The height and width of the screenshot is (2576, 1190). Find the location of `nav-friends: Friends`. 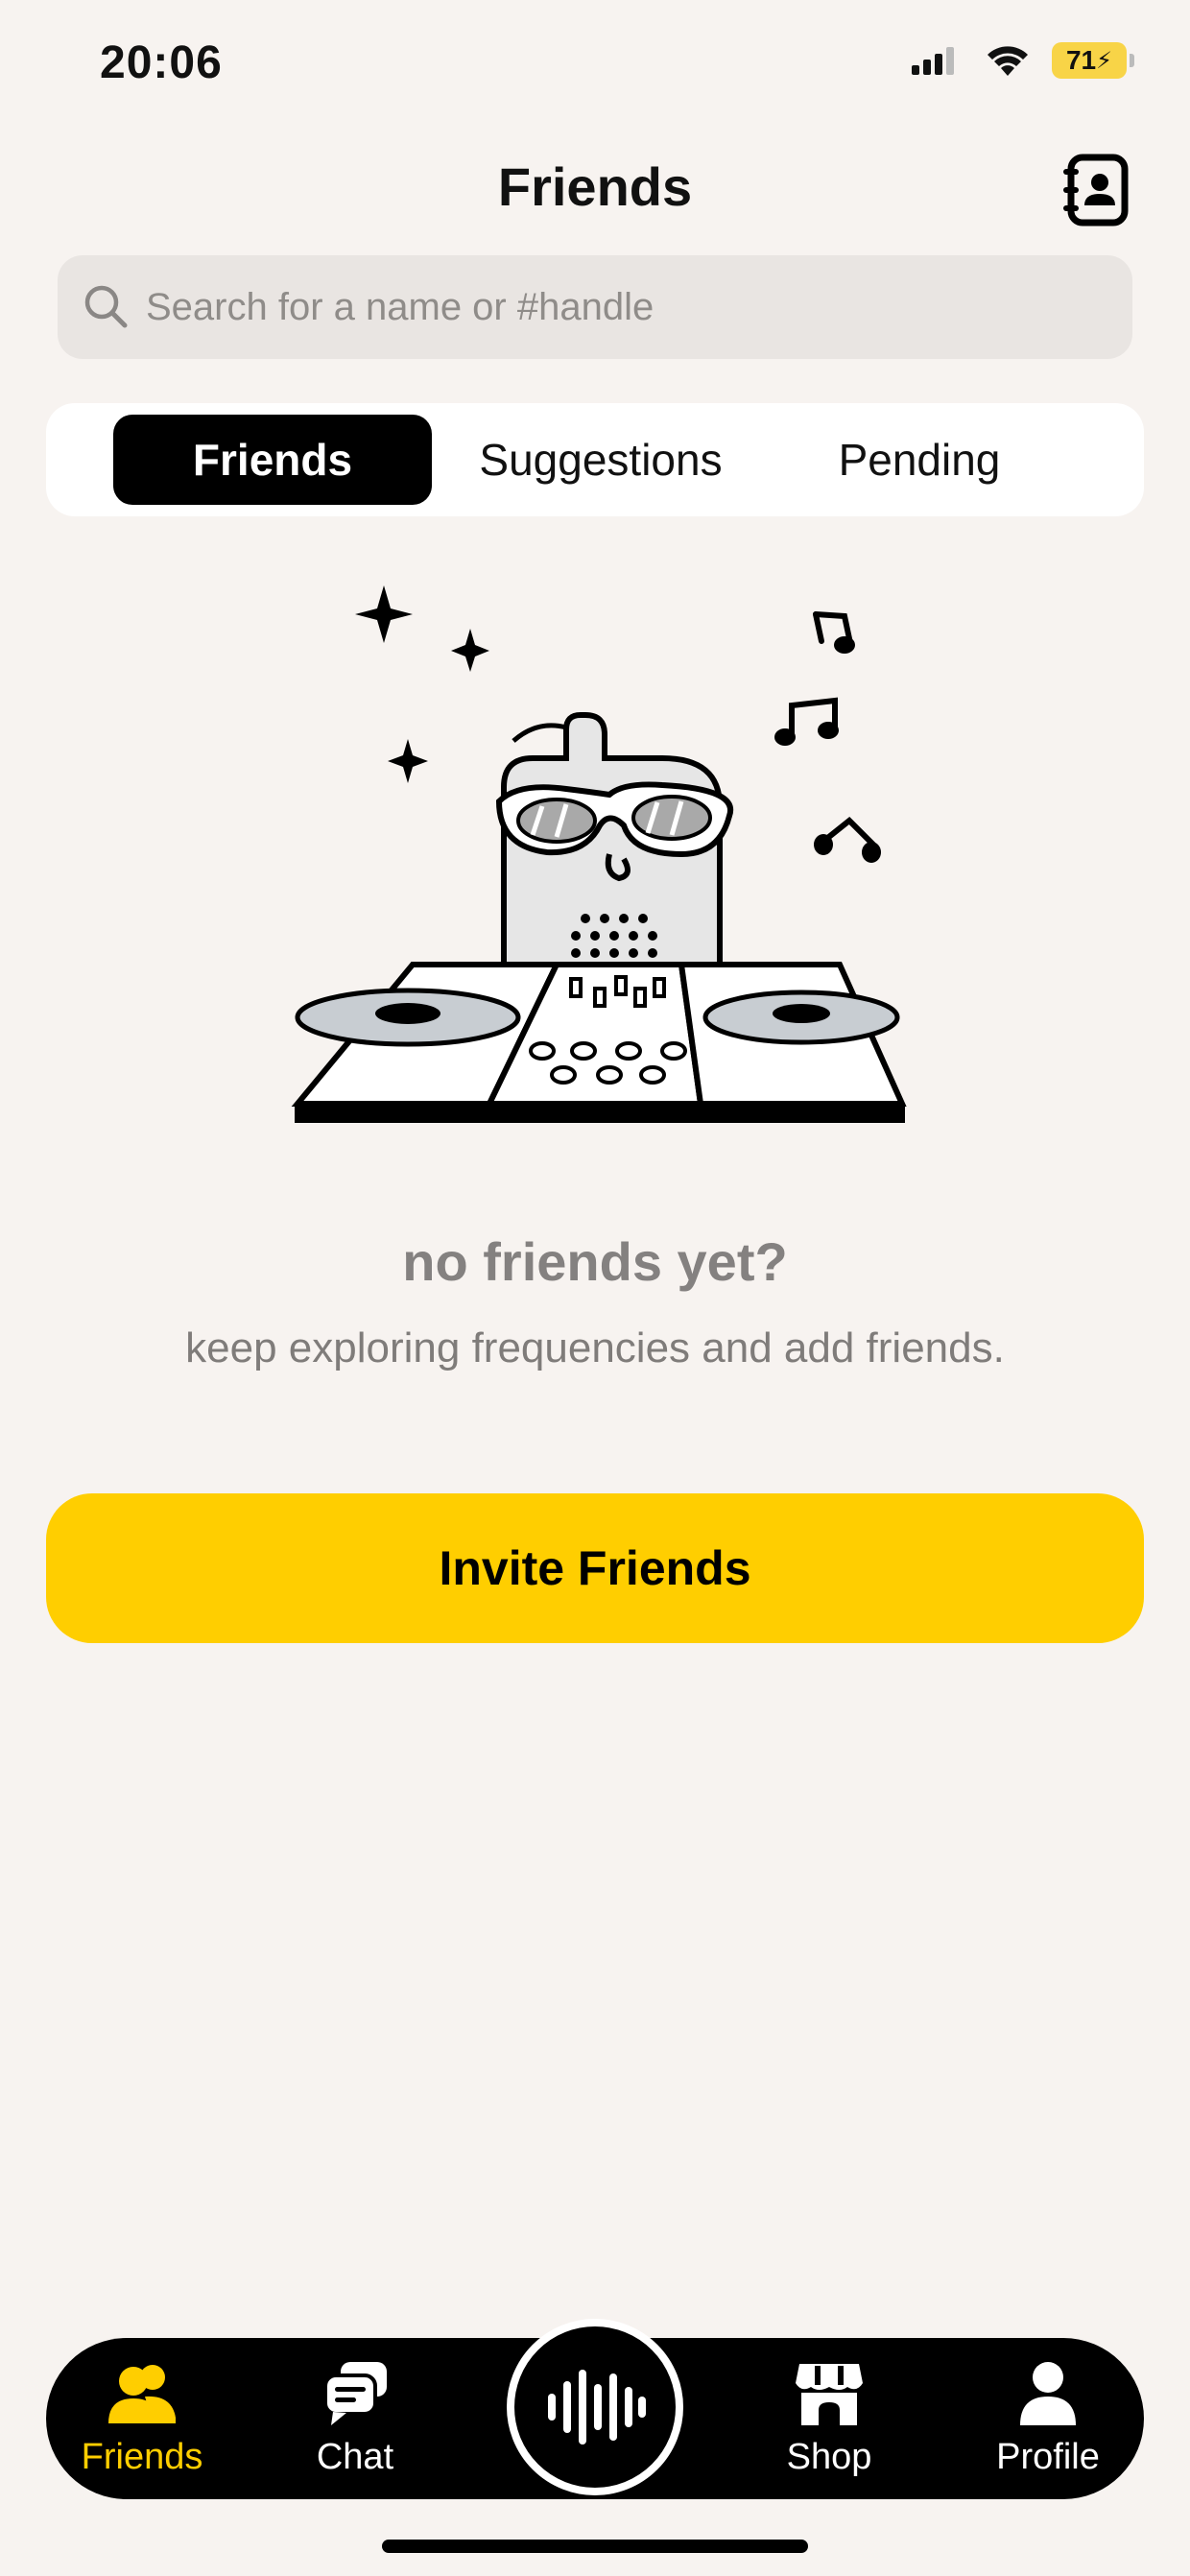

nav-friends: Friends is located at coordinates (142, 2418).